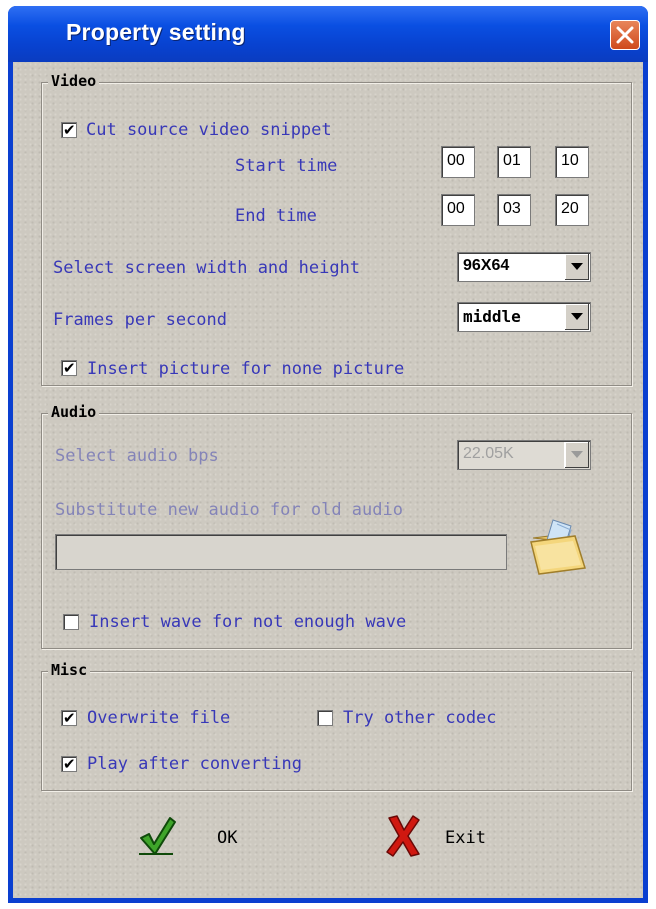 This screenshot has width=656, height=909. I want to click on try-codec-checkbox, so click(325, 718).